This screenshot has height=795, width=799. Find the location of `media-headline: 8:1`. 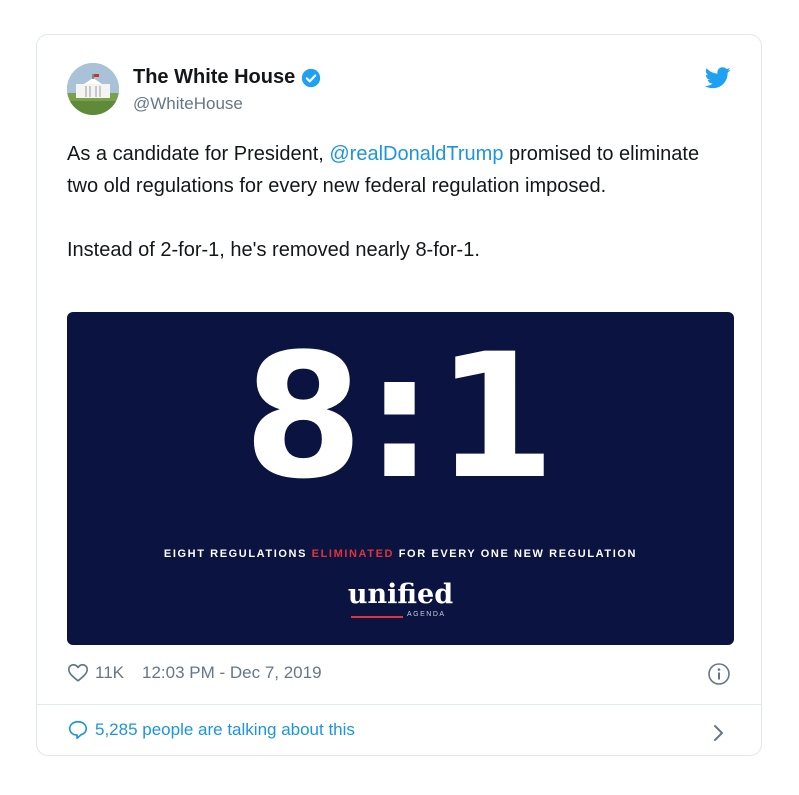

media-headline: 8:1 is located at coordinates (400, 416).